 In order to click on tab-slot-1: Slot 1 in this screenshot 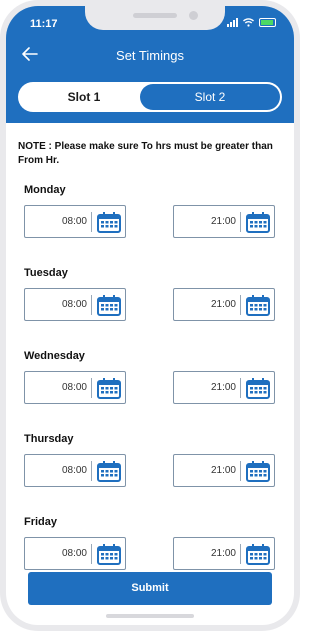, I will do `click(84, 97)`.